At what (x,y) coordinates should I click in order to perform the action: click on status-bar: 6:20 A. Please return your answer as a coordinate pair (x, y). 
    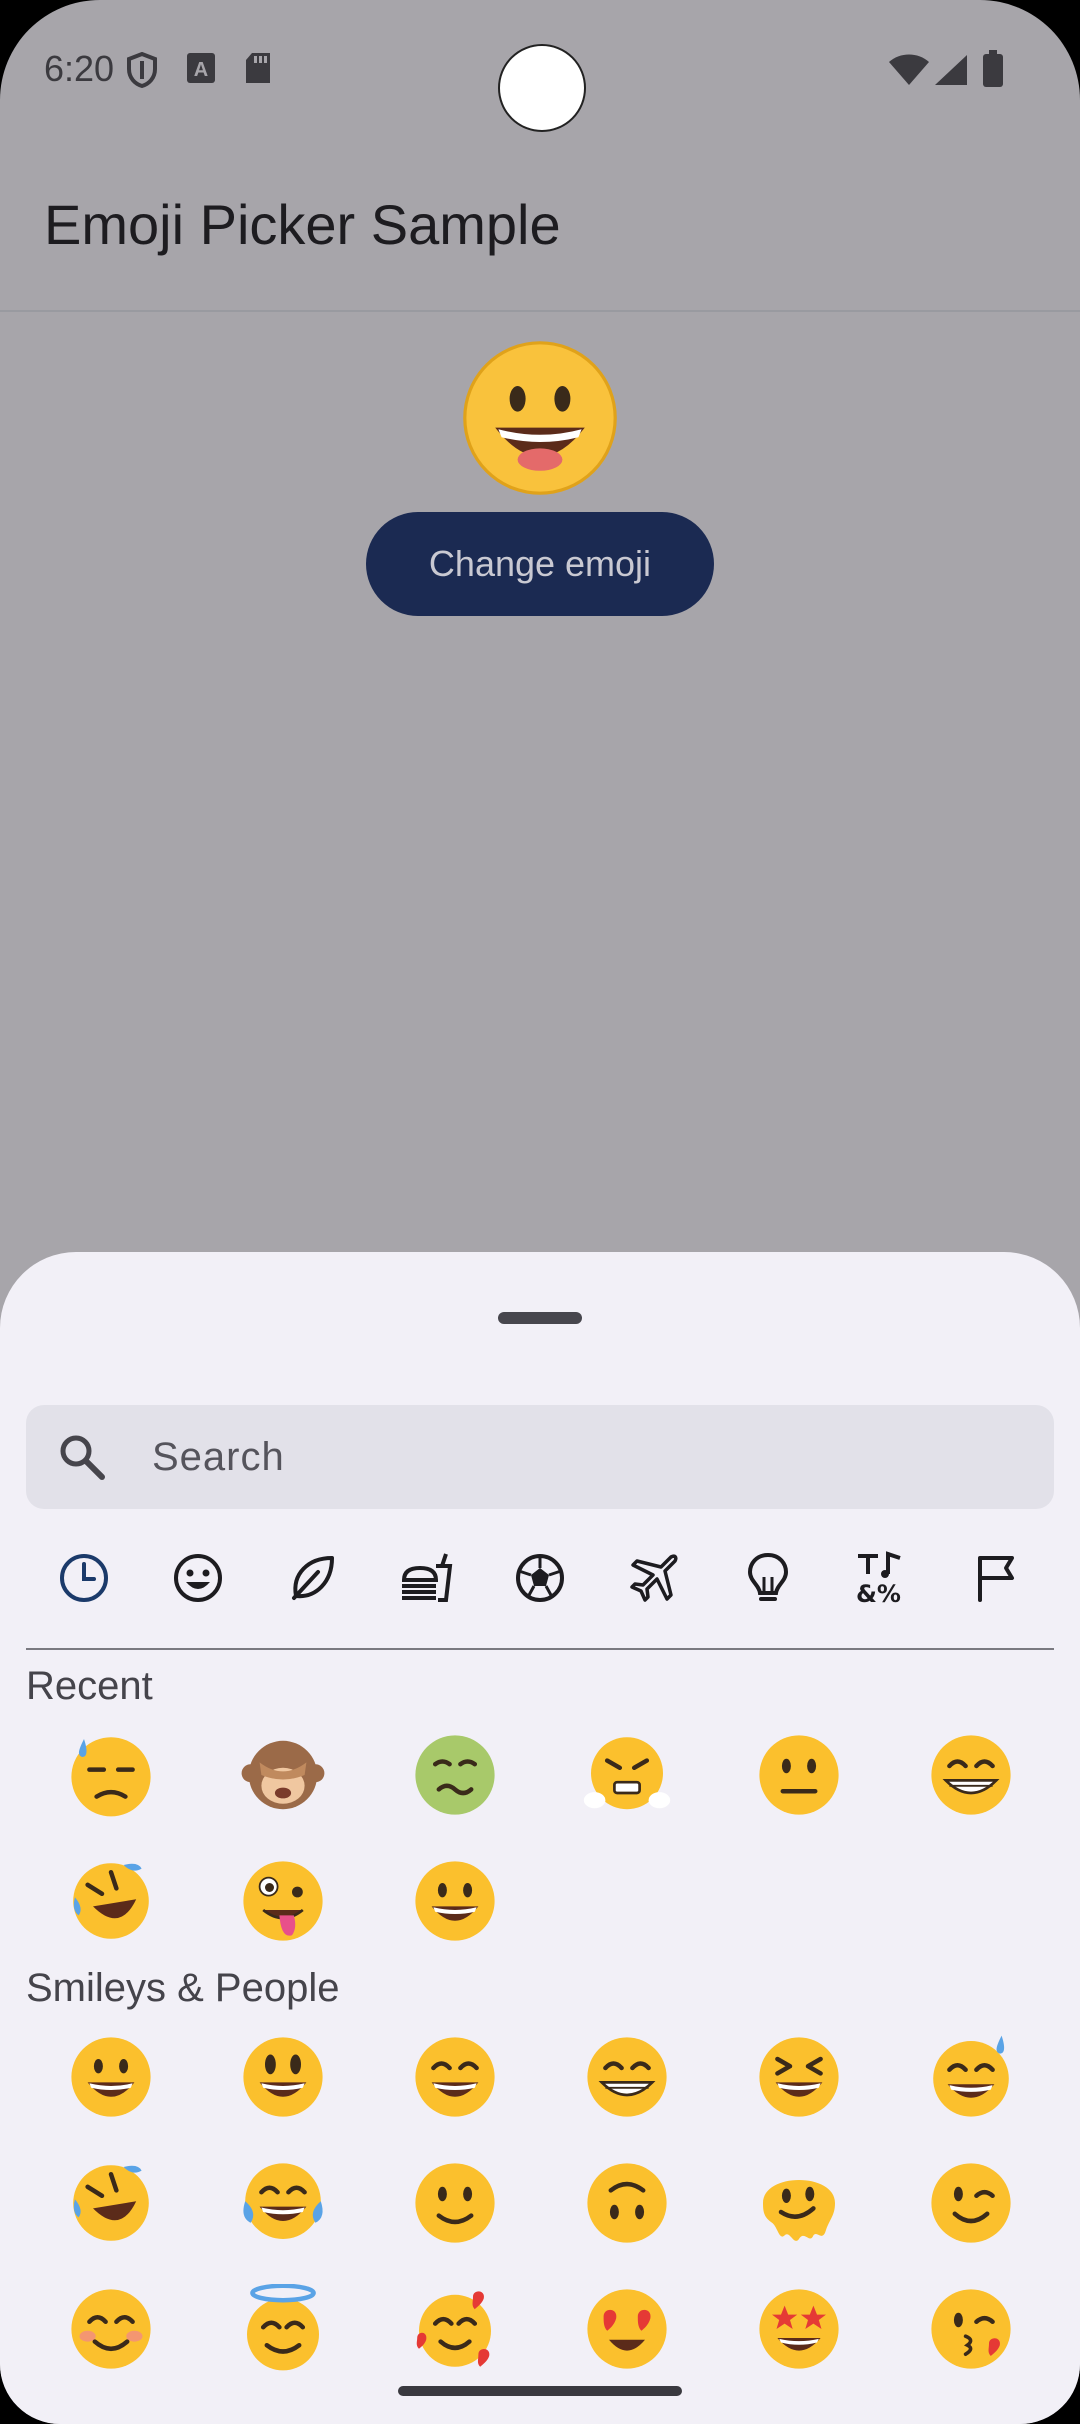
    Looking at the image, I should click on (540, 70).